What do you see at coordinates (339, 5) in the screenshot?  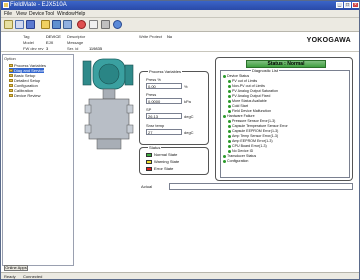 I see `minimize-button: _` at bounding box center [339, 5].